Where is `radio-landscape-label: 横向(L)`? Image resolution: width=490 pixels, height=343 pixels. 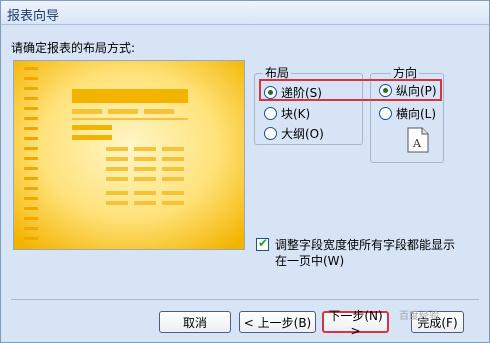
radio-landscape-label: 横向(L) is located at coordinates (416, 114).